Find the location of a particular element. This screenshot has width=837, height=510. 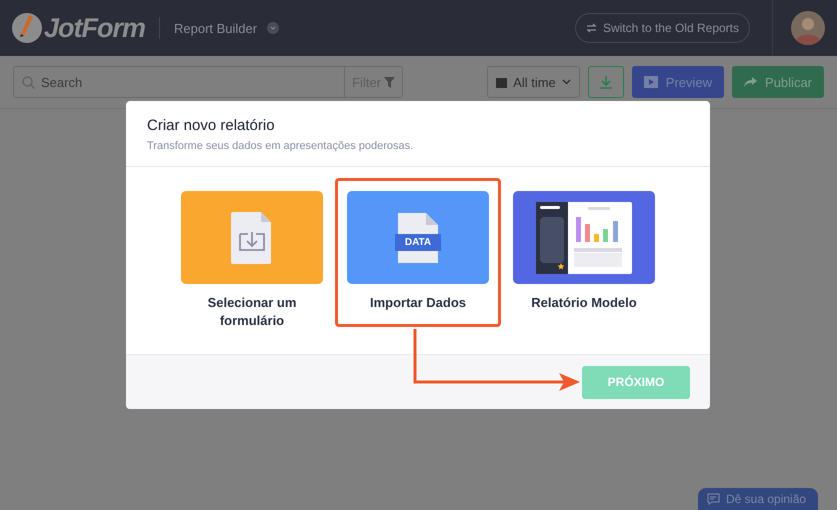

publish-button: Publicar is located at coordinates (778, 82).